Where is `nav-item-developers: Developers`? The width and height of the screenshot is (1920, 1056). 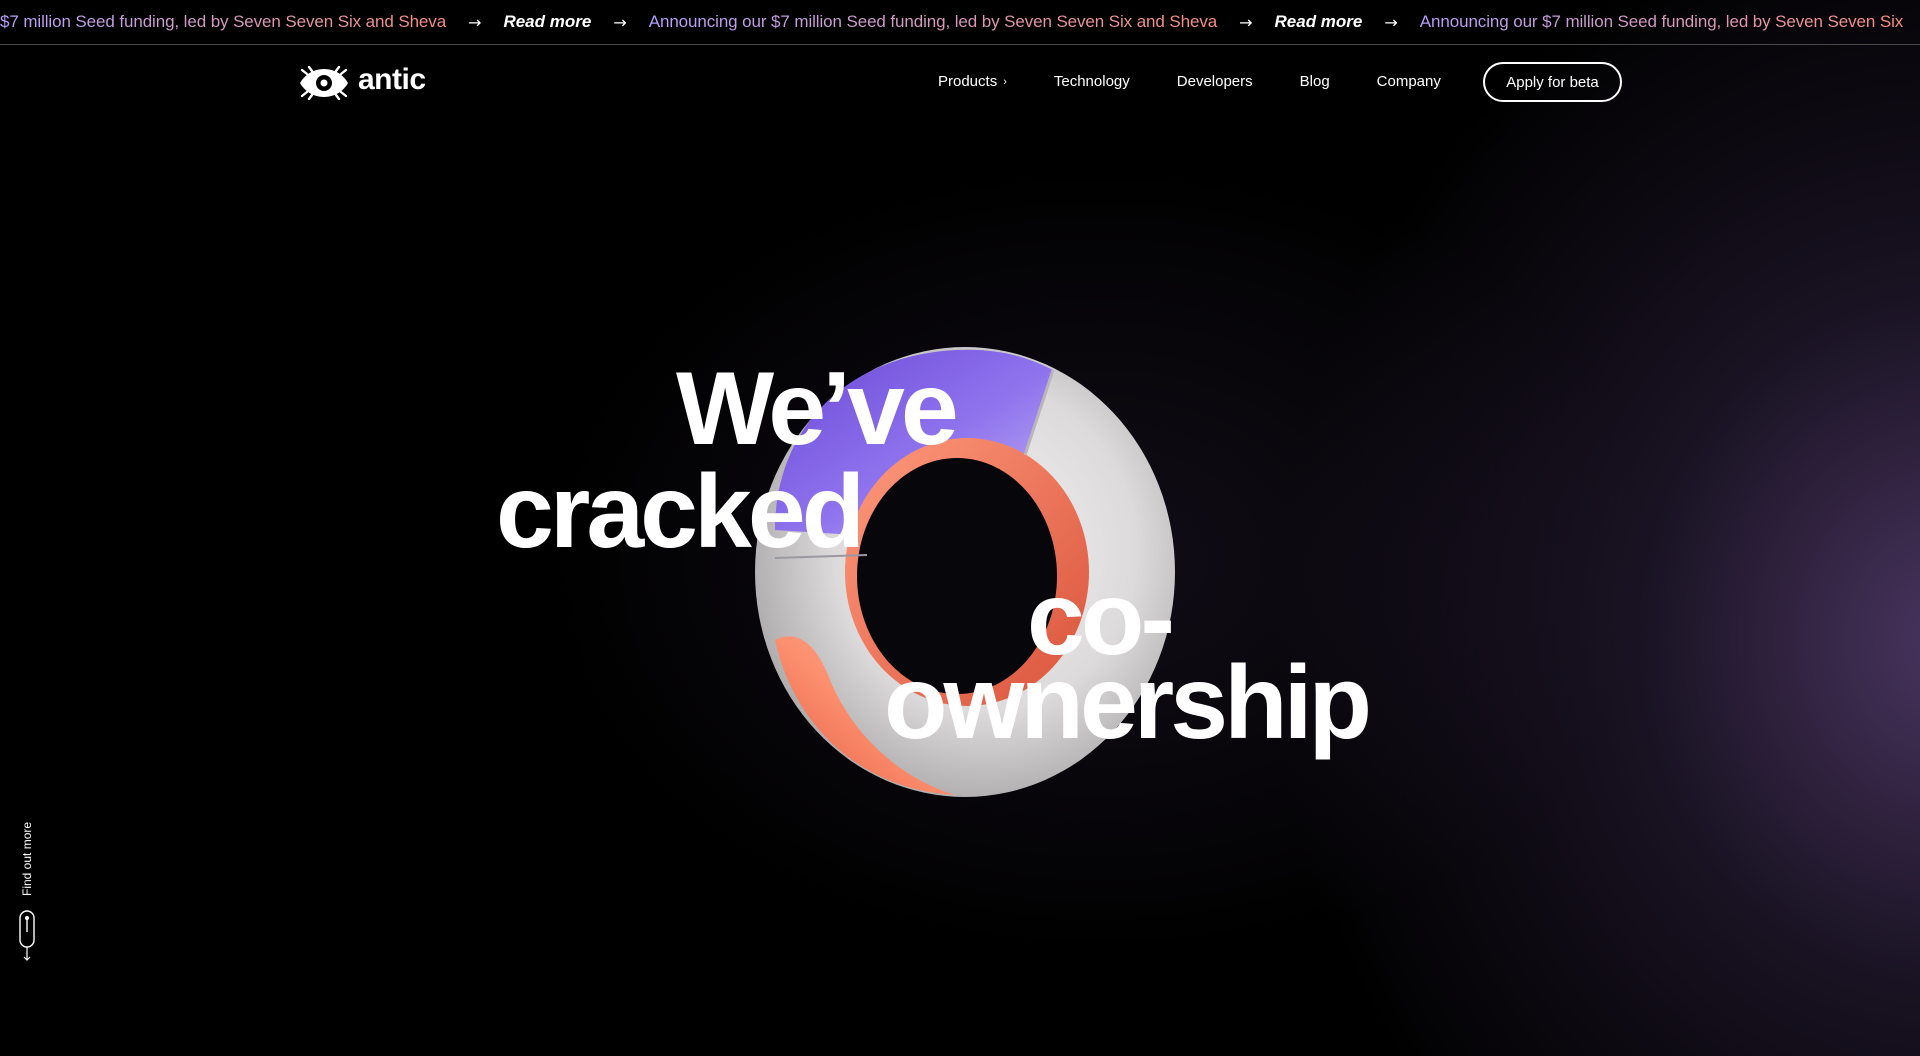
nav-item-developers: Developers is located at coordinates (1215, 81).